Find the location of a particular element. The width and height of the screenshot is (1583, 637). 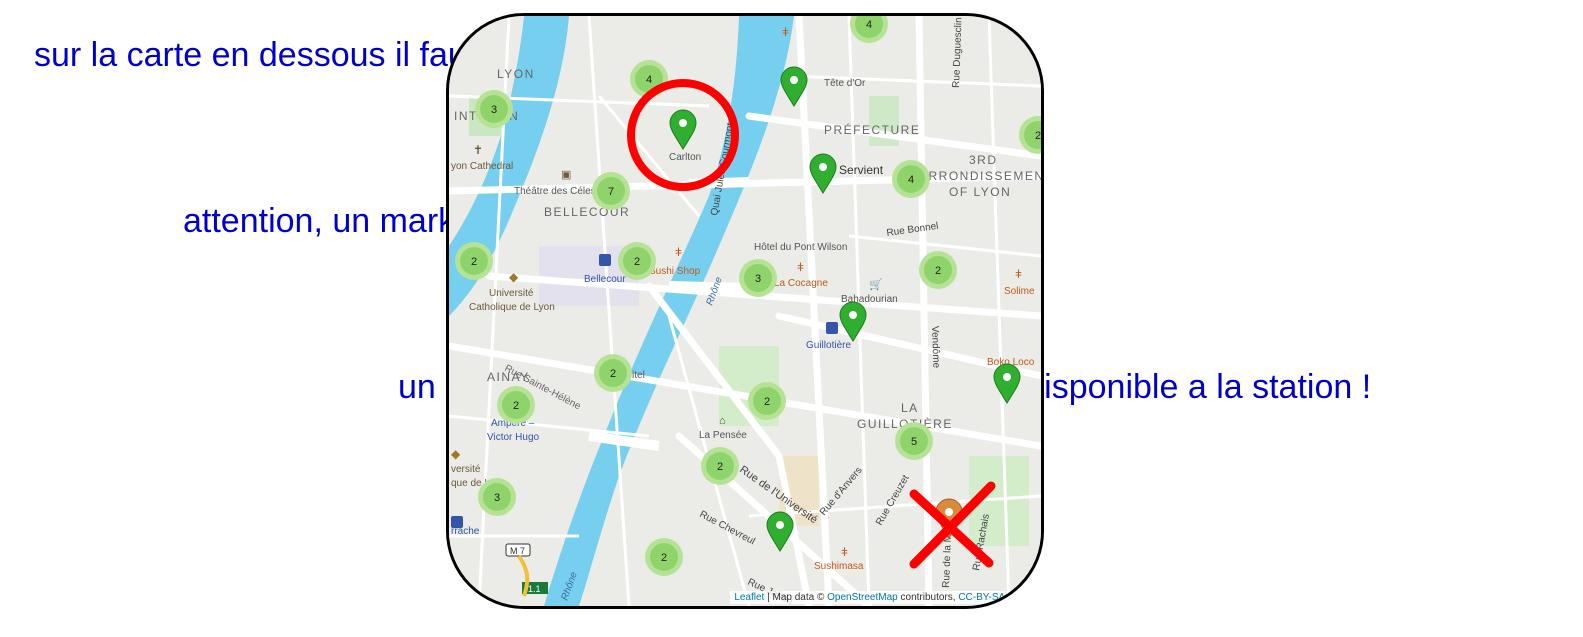

label-la: LA is located at coordinates (910, 408).